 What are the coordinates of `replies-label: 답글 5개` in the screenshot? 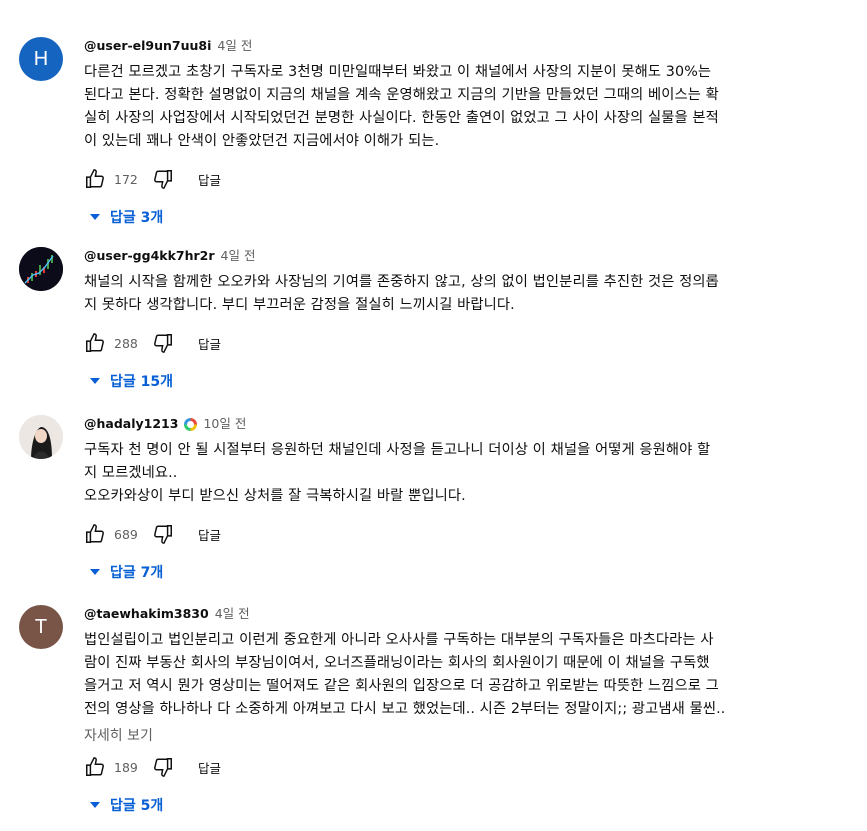 It's located at (137, 806).